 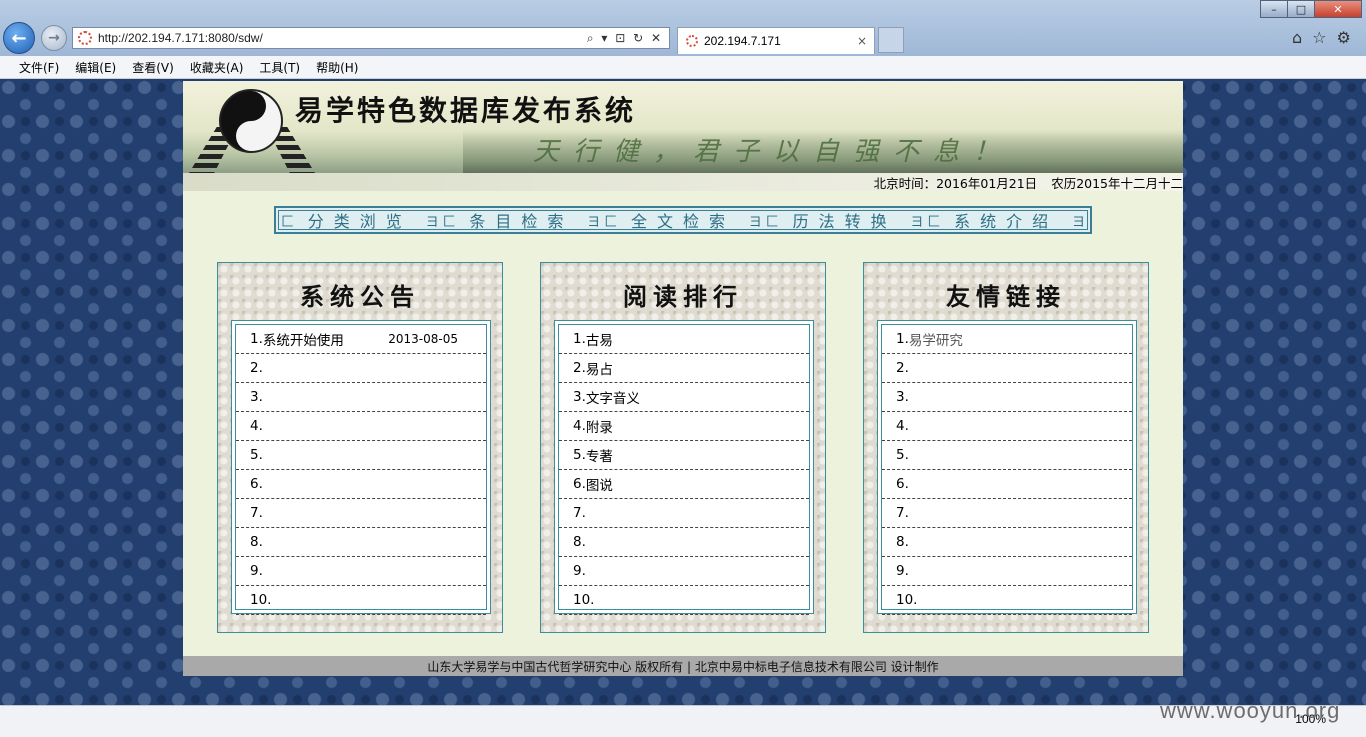 I want to click on list-item-link: 易占, so click(x=599, y=368).